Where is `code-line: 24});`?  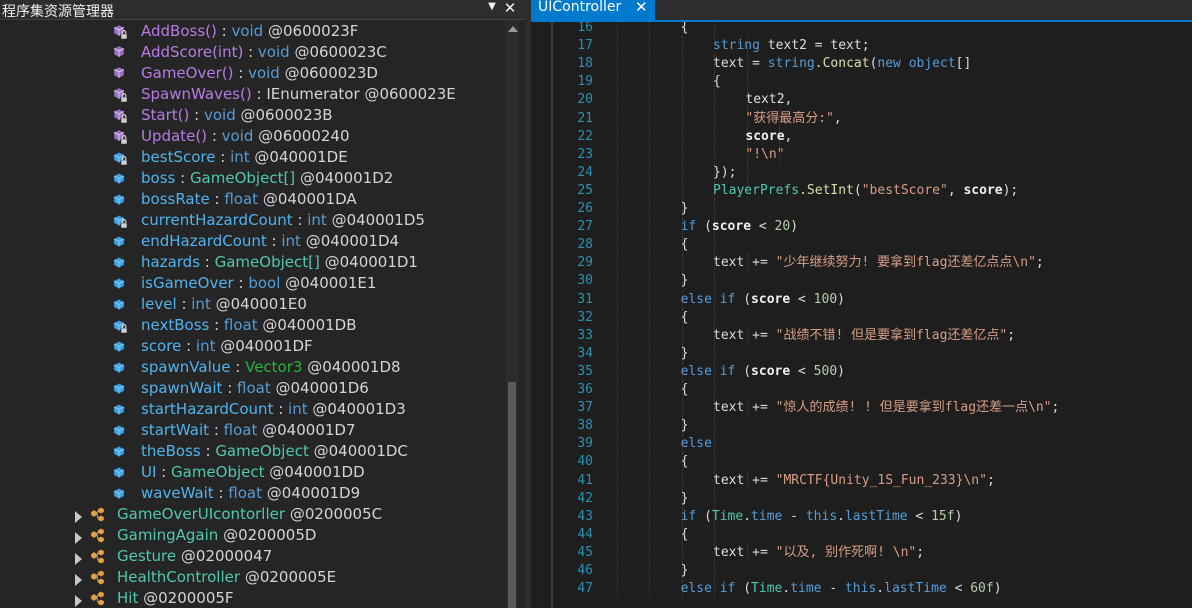 code-line: 24}); is located at coordinates (861, 172).